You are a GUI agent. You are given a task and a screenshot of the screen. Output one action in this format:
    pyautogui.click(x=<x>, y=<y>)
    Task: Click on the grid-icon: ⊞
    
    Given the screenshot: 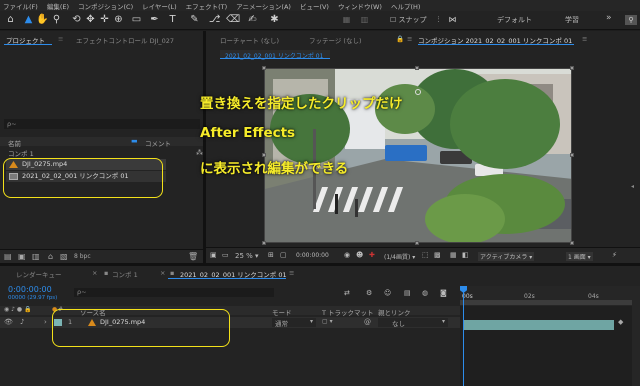 What is the action you would take?
    pyautogui.click(x=271, y=255)
    